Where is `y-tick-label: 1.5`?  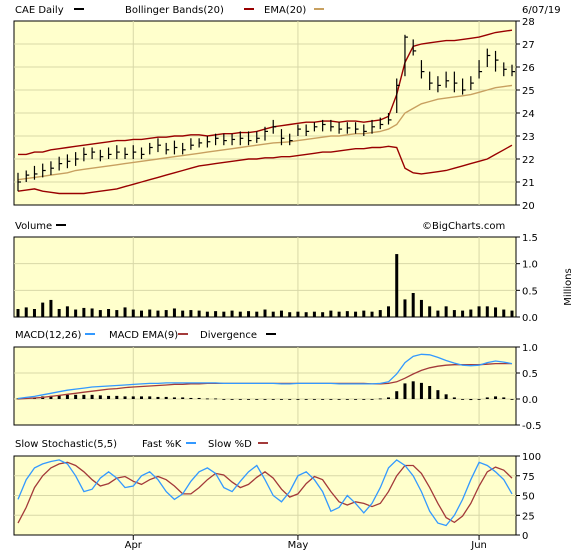
y-tick-label: 1.5 is located at coordinates (530, 238).